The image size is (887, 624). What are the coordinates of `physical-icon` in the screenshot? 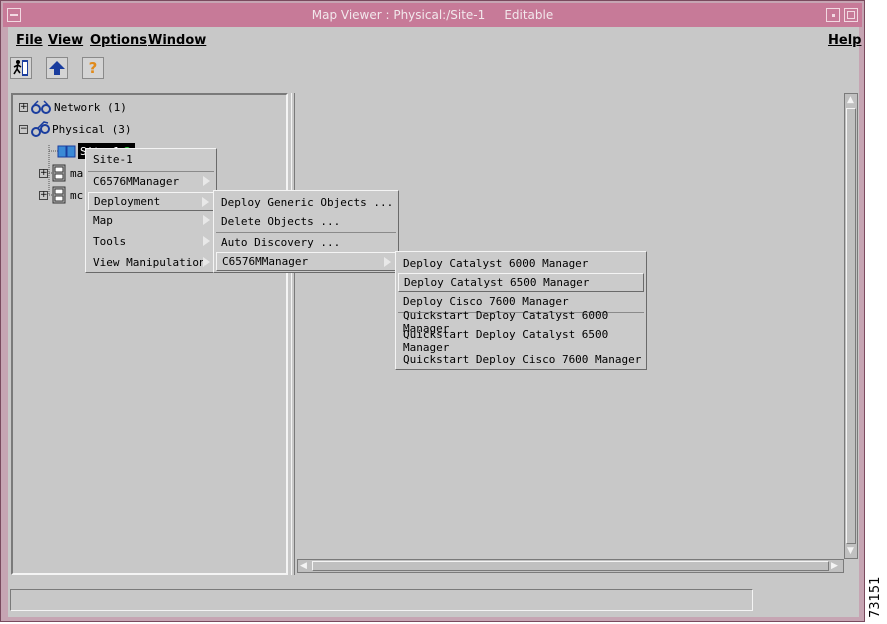 It's located at (40, 129).